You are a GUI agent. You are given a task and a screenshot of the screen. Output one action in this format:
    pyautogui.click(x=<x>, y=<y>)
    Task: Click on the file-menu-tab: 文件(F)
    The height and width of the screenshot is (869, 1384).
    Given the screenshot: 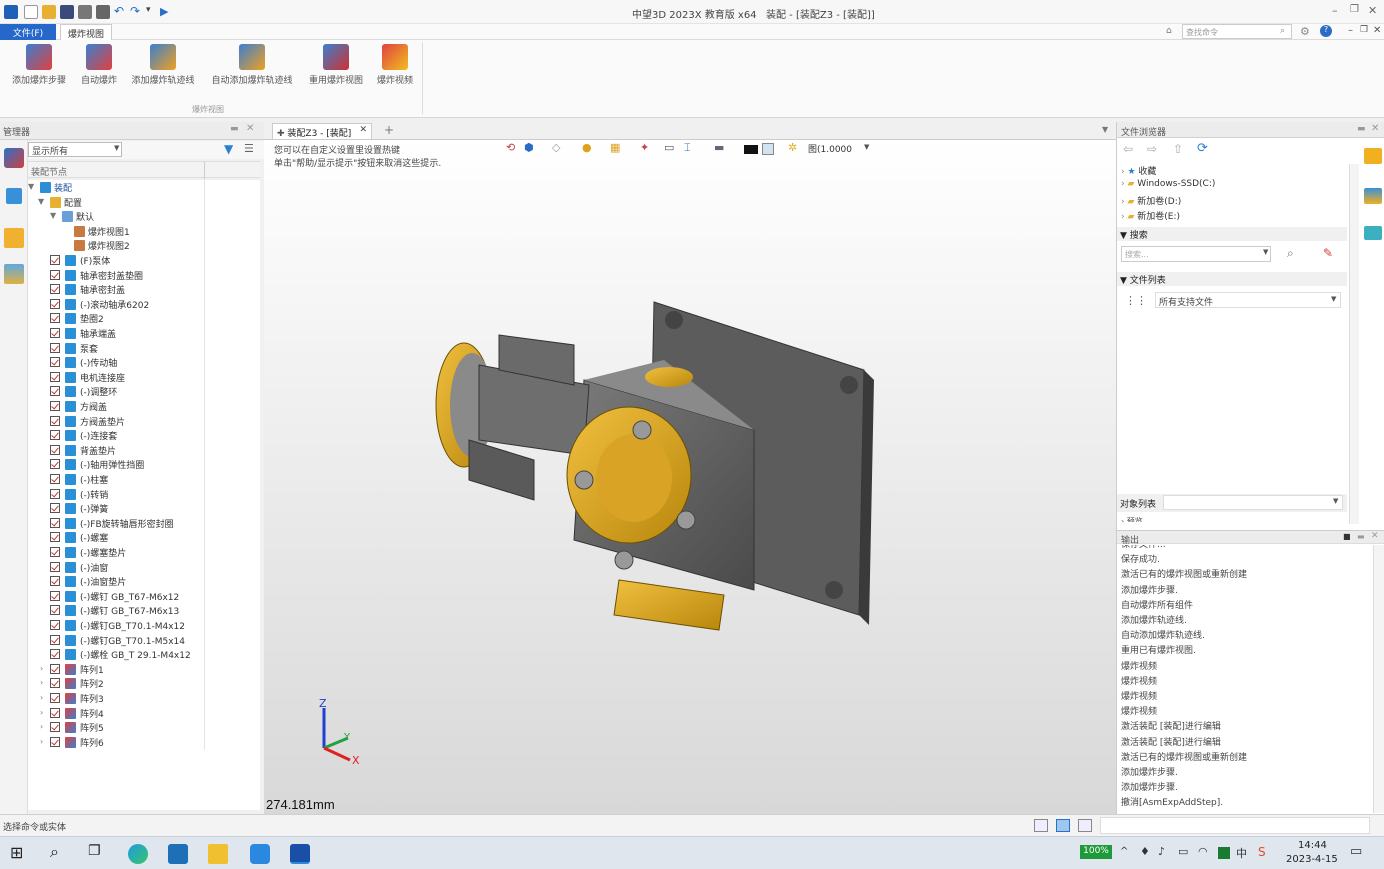 What is the action you would take?
    pyautogui.click(x=28, y=32)
    